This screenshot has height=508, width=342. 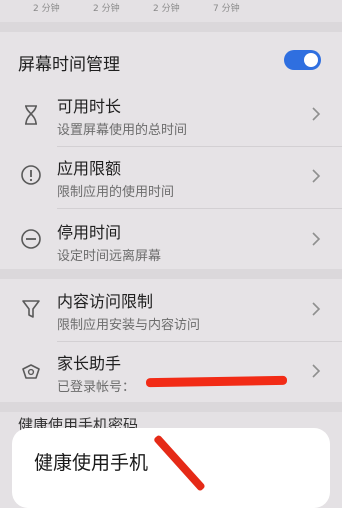 What do you see at coordinates (116, 192) in the screenshot?
I see `row-subtitle: 限制应用的使用时间` at bounding box center [116, 192].